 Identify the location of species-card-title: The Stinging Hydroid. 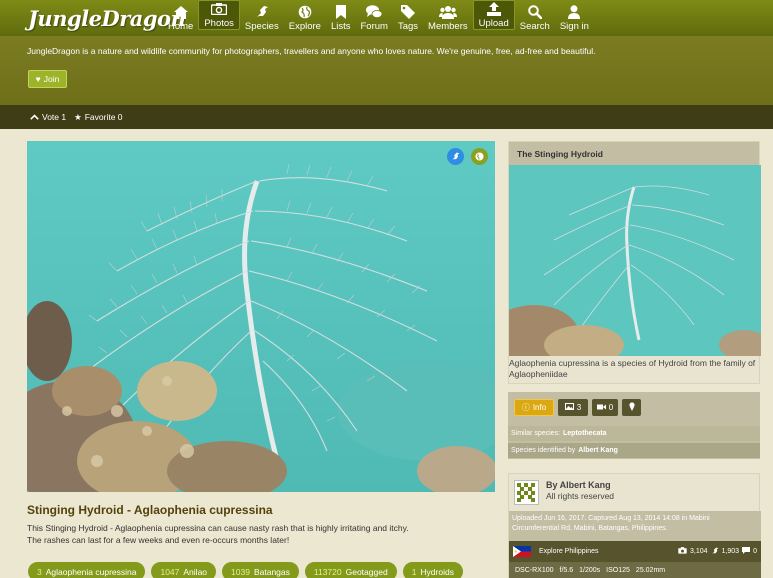
(634, 153).